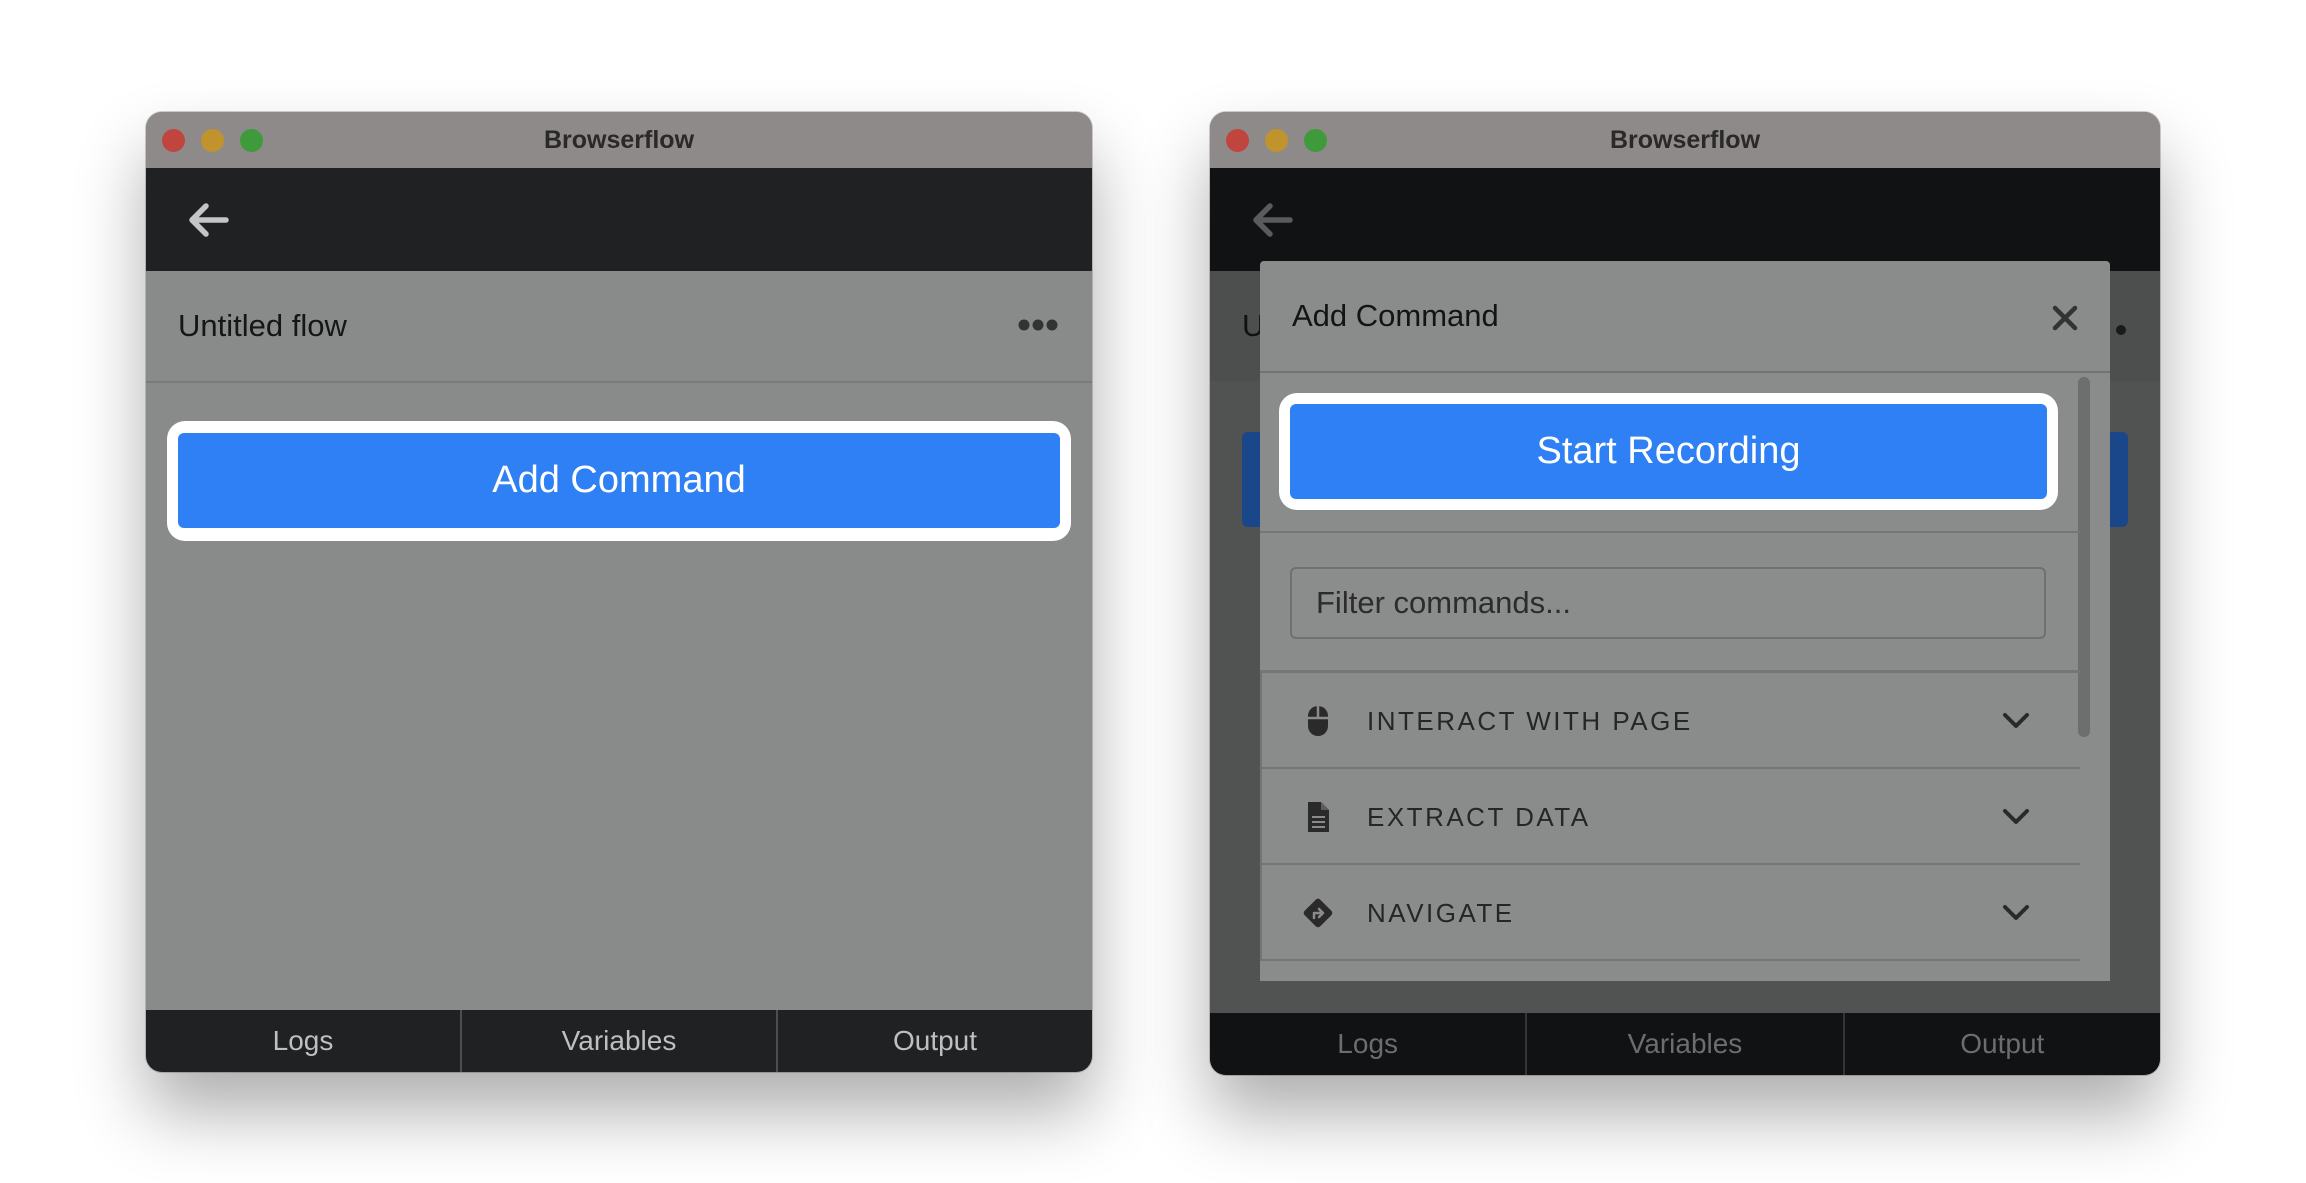 This screenshot has width=2306, height=1183. Describe the element at coordinates (1670, 913) in the screenshot. I see `category-navigate: NAVIGATE` at that location.